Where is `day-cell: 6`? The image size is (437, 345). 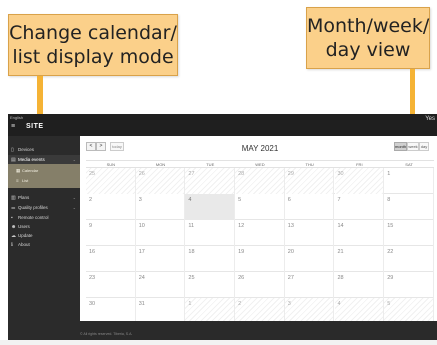
day-cell: 6 is located at coordinates (310, 207).